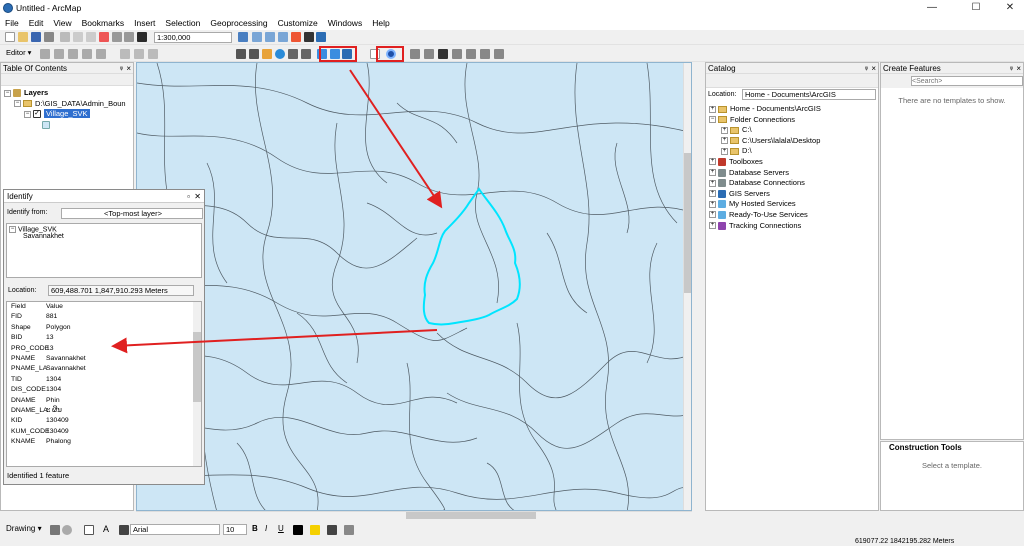 The width and height of the screenshot is (1024, 546). What do you see at coordinates (125, 54) in the screenshot?
I see `attributes-icon` at bounding box center [125, 54].